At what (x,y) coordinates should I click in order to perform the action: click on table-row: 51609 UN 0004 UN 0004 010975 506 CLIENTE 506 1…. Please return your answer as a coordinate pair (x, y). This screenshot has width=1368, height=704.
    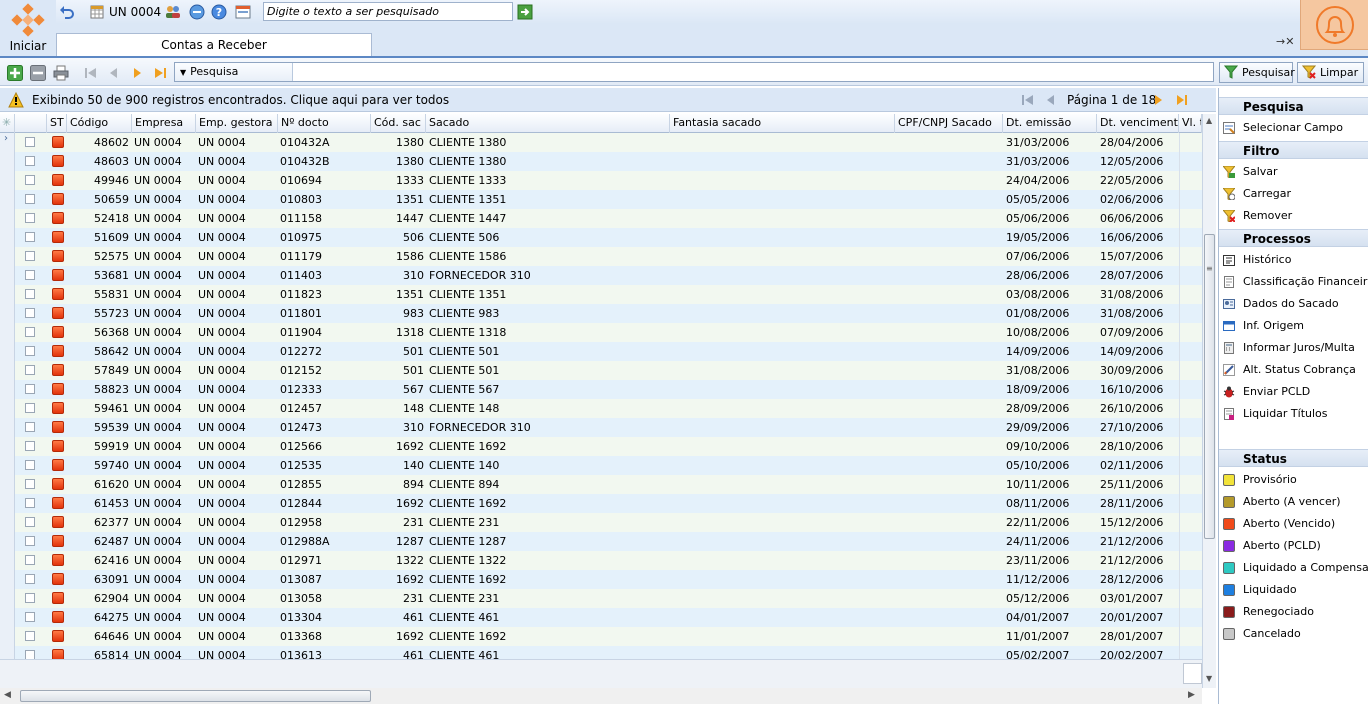
    Looking at the image, I should click on (601, 237).